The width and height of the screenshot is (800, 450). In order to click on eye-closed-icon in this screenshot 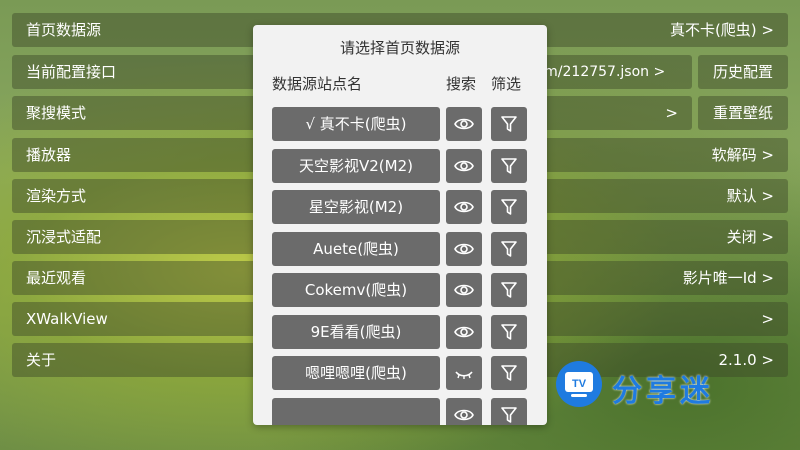, I will do `click(464, 375)`.